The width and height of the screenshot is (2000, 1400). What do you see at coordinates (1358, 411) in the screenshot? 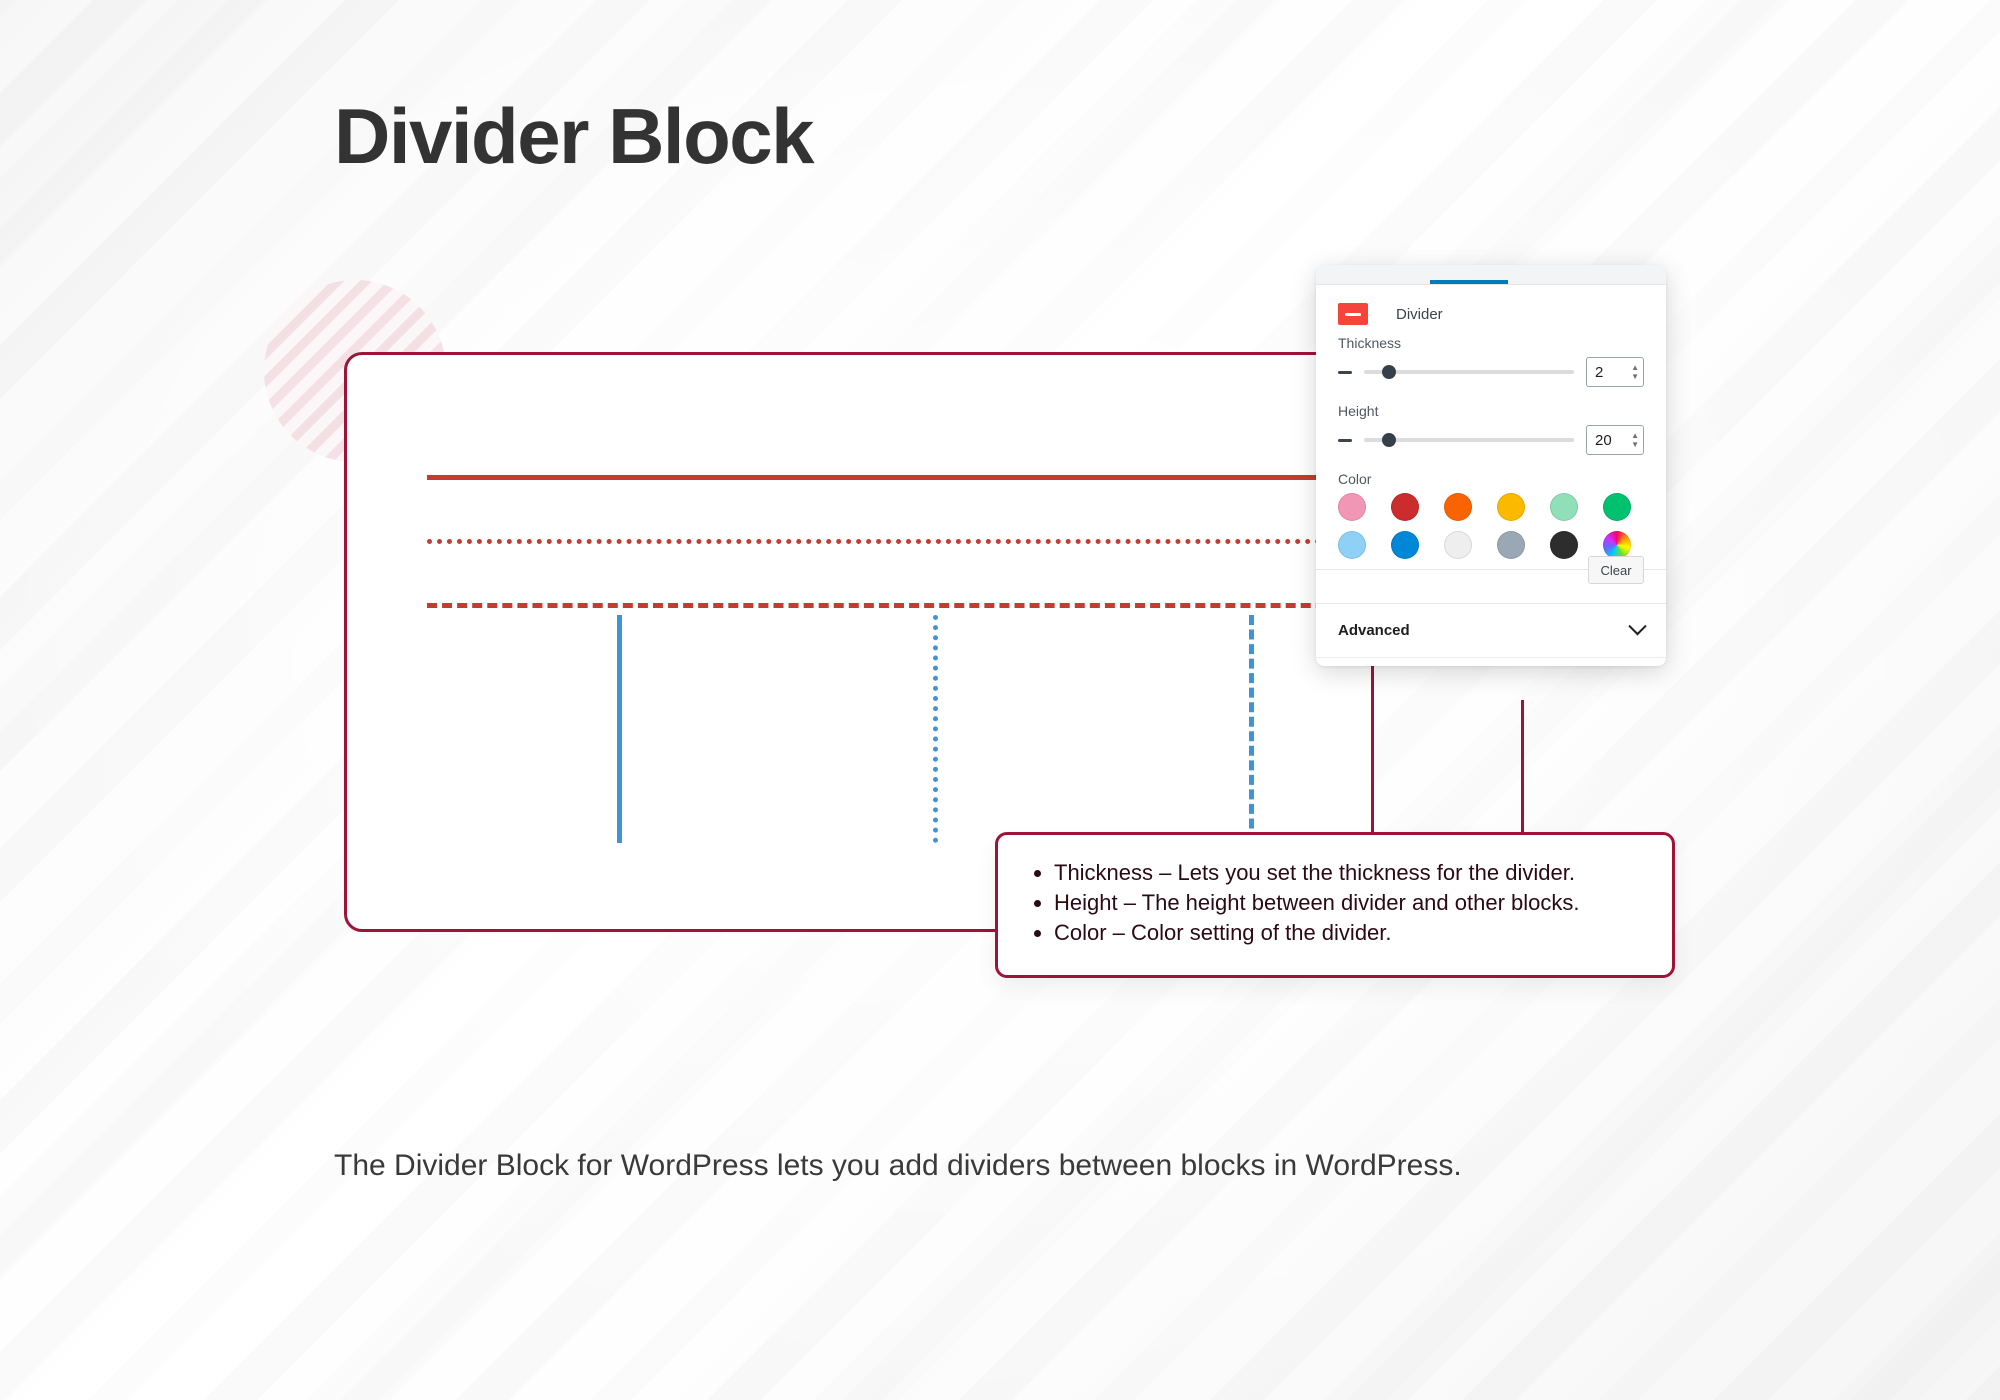
I see `height-label: Height` at bounding box center [1358, 411].